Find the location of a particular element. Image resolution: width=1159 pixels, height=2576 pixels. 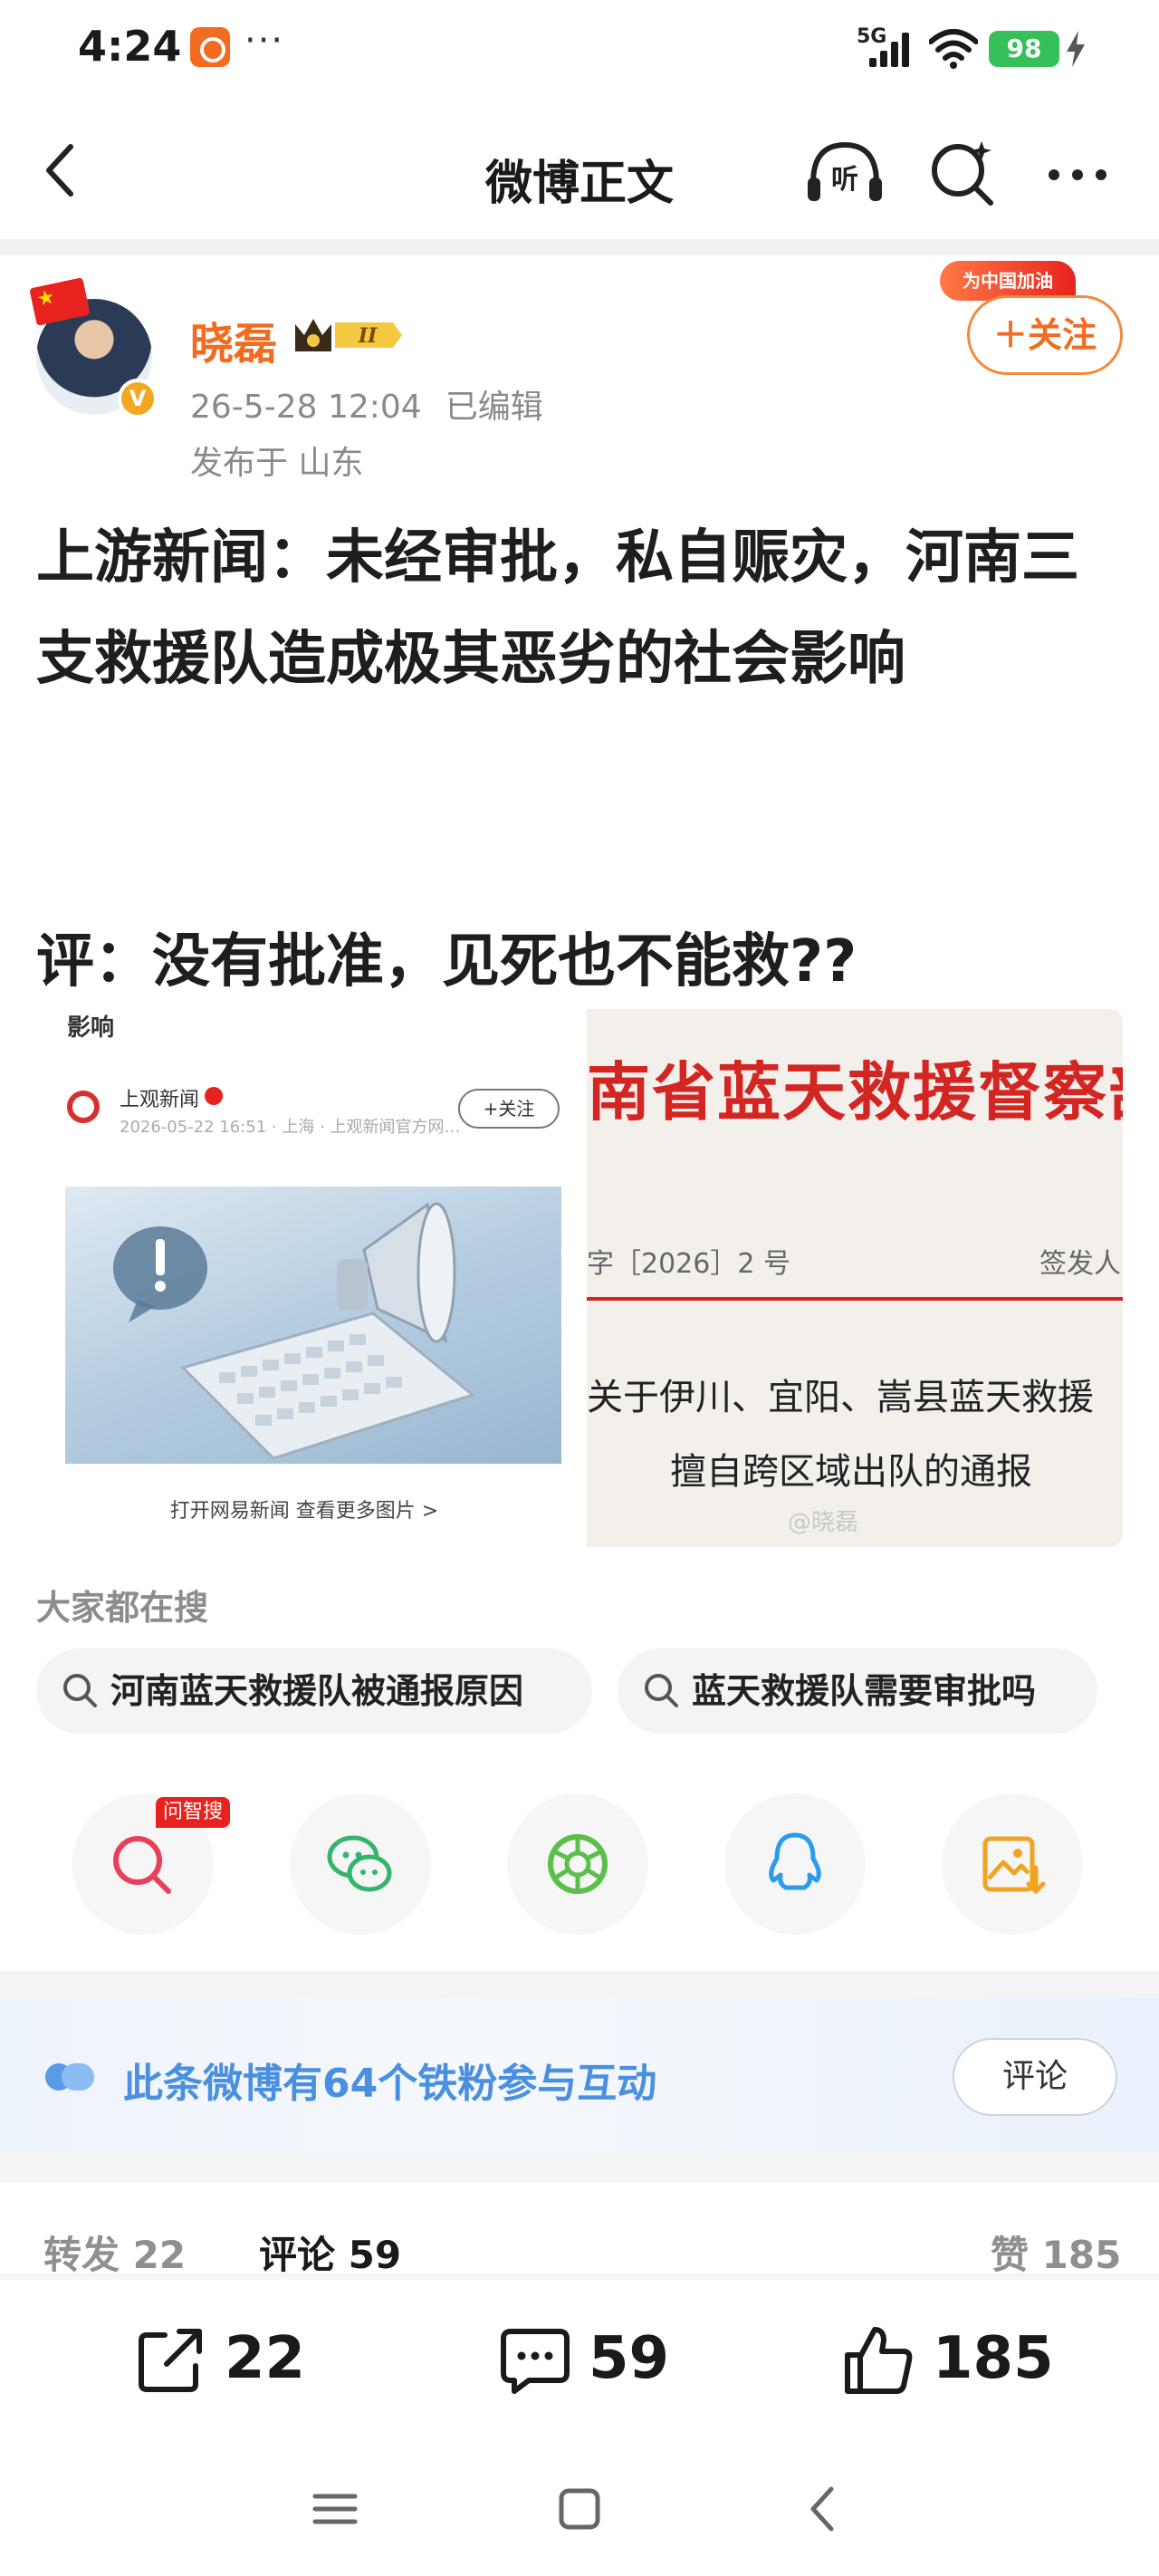

weibo-watermark: @晓磊 is located at coordinates (824, 1522).